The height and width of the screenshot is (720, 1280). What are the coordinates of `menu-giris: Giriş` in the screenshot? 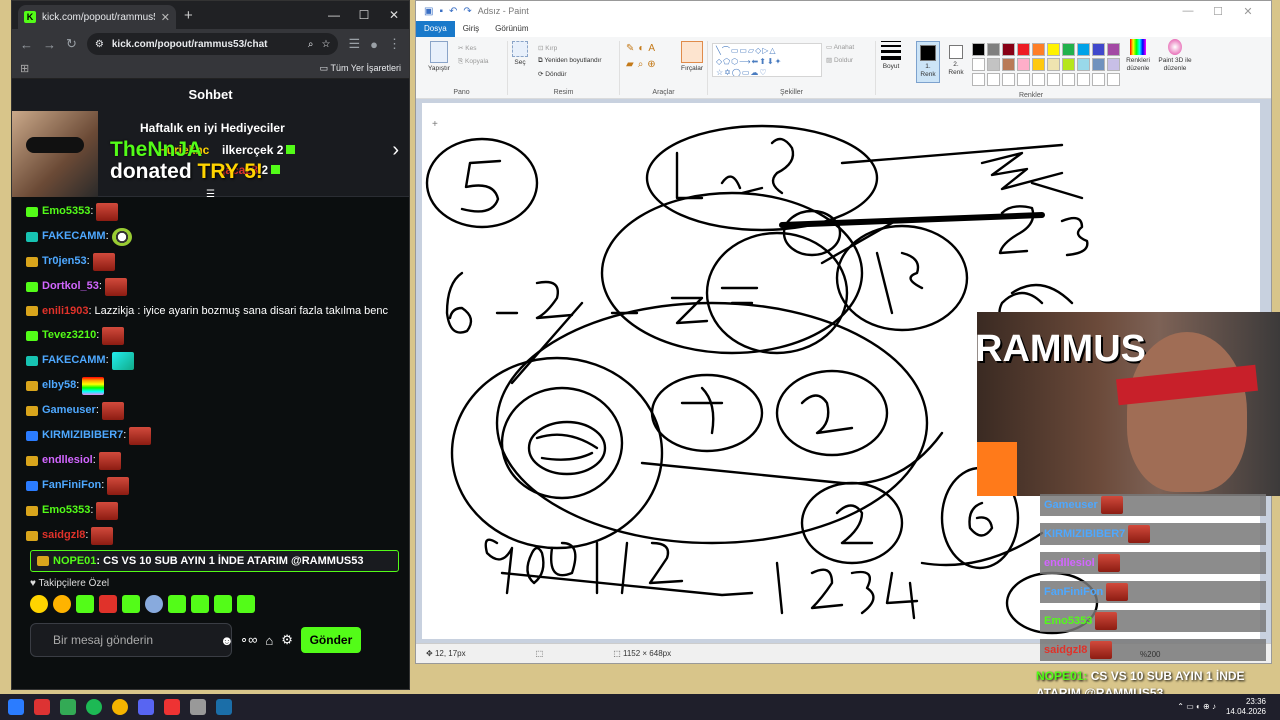 It's located at (471, 29).